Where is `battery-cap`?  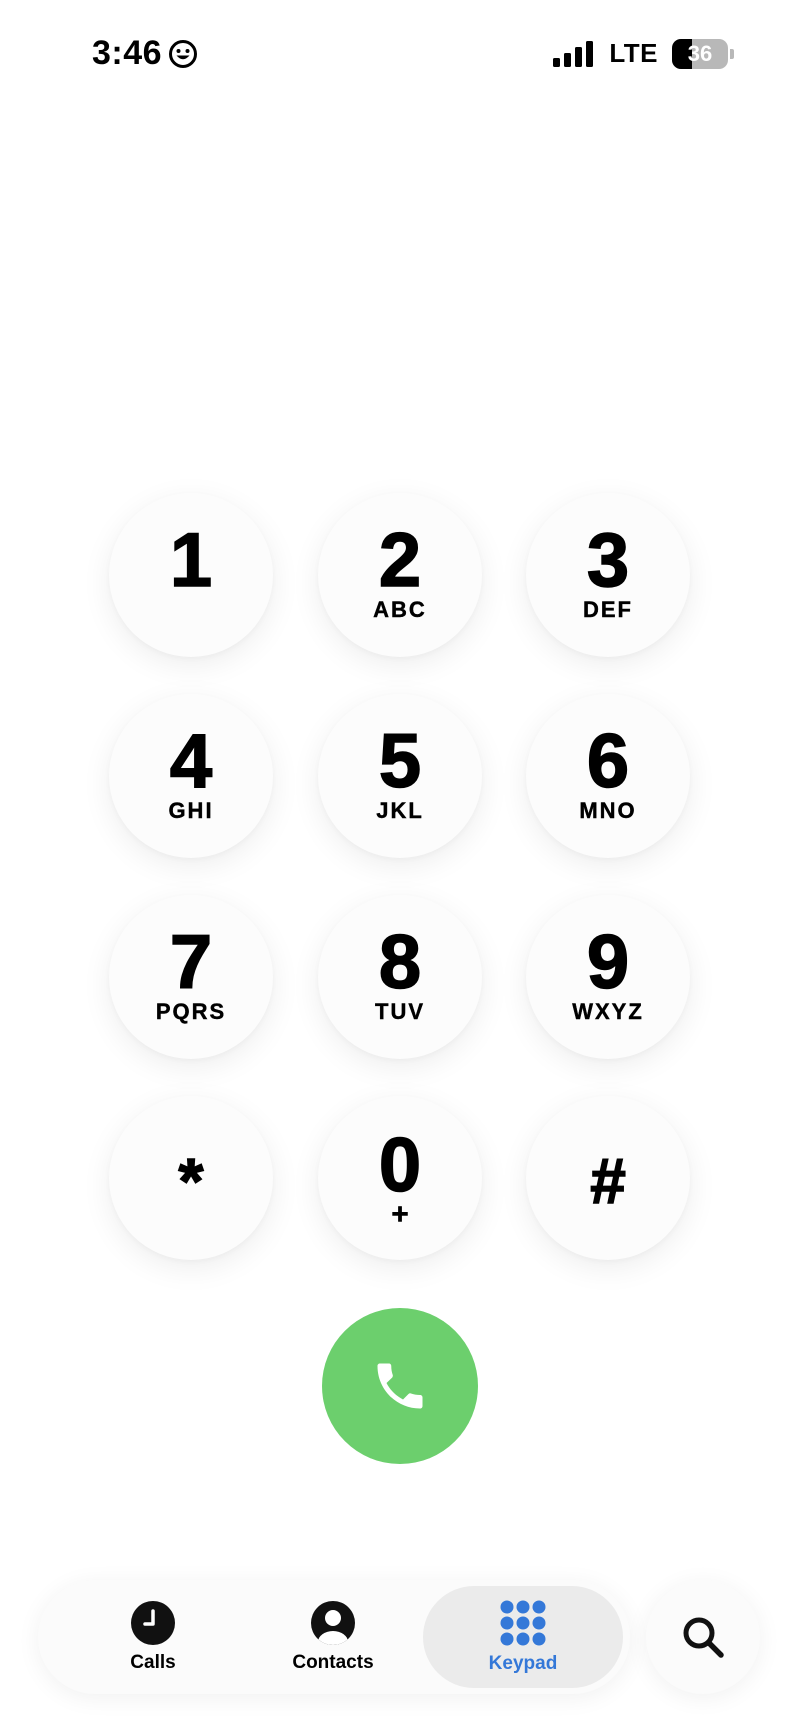 battery-cap is located at coordinates (732, 53).